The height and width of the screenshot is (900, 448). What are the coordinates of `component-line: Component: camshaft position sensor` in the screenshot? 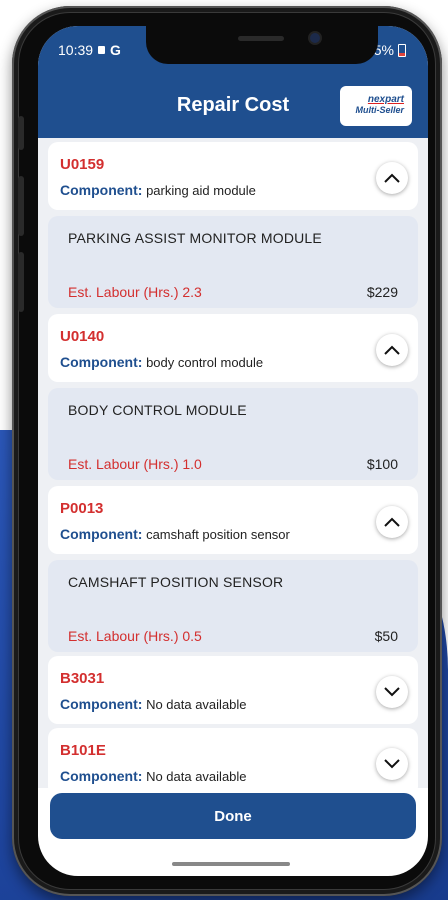 It's located at (175, 534).